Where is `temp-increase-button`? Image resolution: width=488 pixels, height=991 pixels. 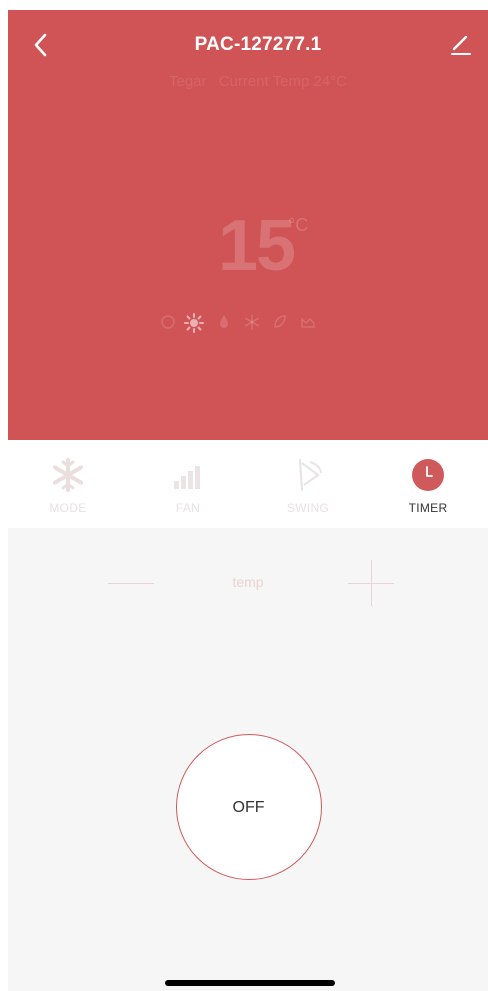 temp-increase-button is located at coordinates (372, 584).